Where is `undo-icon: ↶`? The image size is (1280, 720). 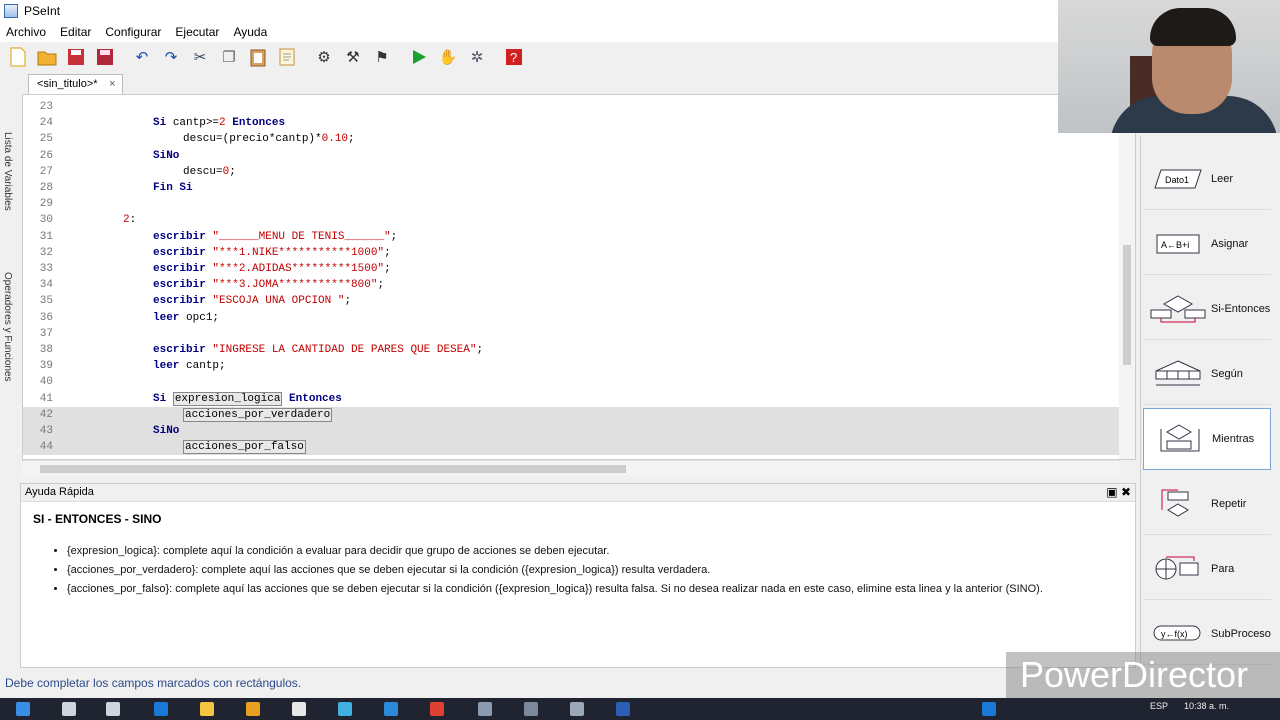
undo-icon: ↶ is located at coordinates (142, 57).